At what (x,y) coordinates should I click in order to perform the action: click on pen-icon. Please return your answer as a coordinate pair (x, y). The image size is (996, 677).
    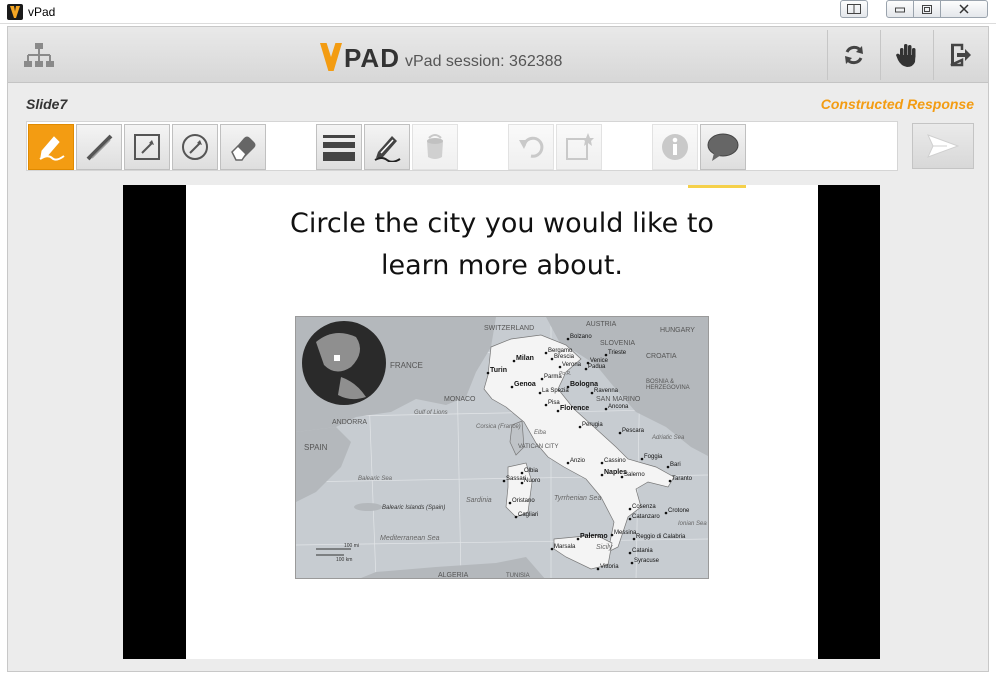
    Looking at the image, I should click on (52, 148).